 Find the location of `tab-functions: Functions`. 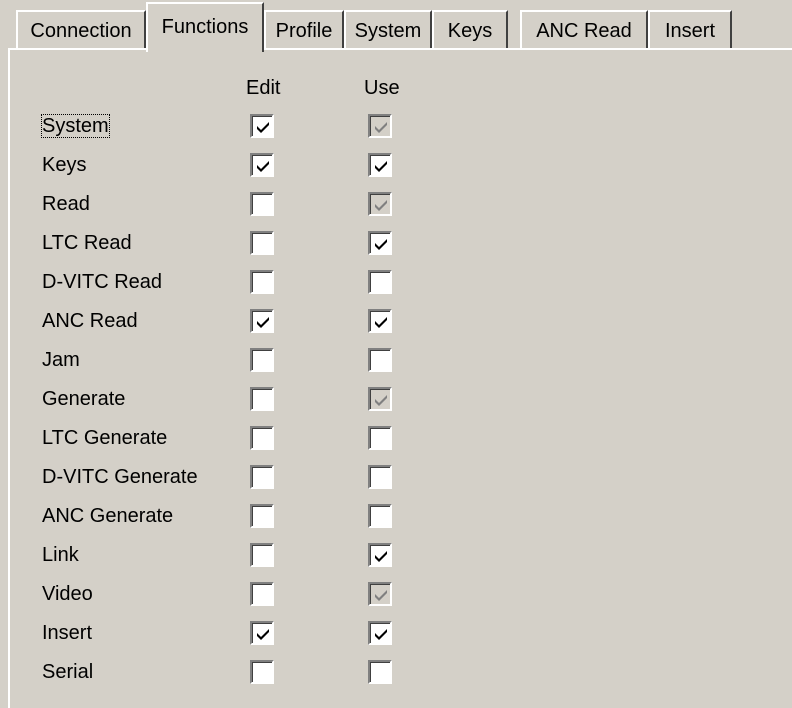

tab-functions: Functions is located at coordinates (205, 27).